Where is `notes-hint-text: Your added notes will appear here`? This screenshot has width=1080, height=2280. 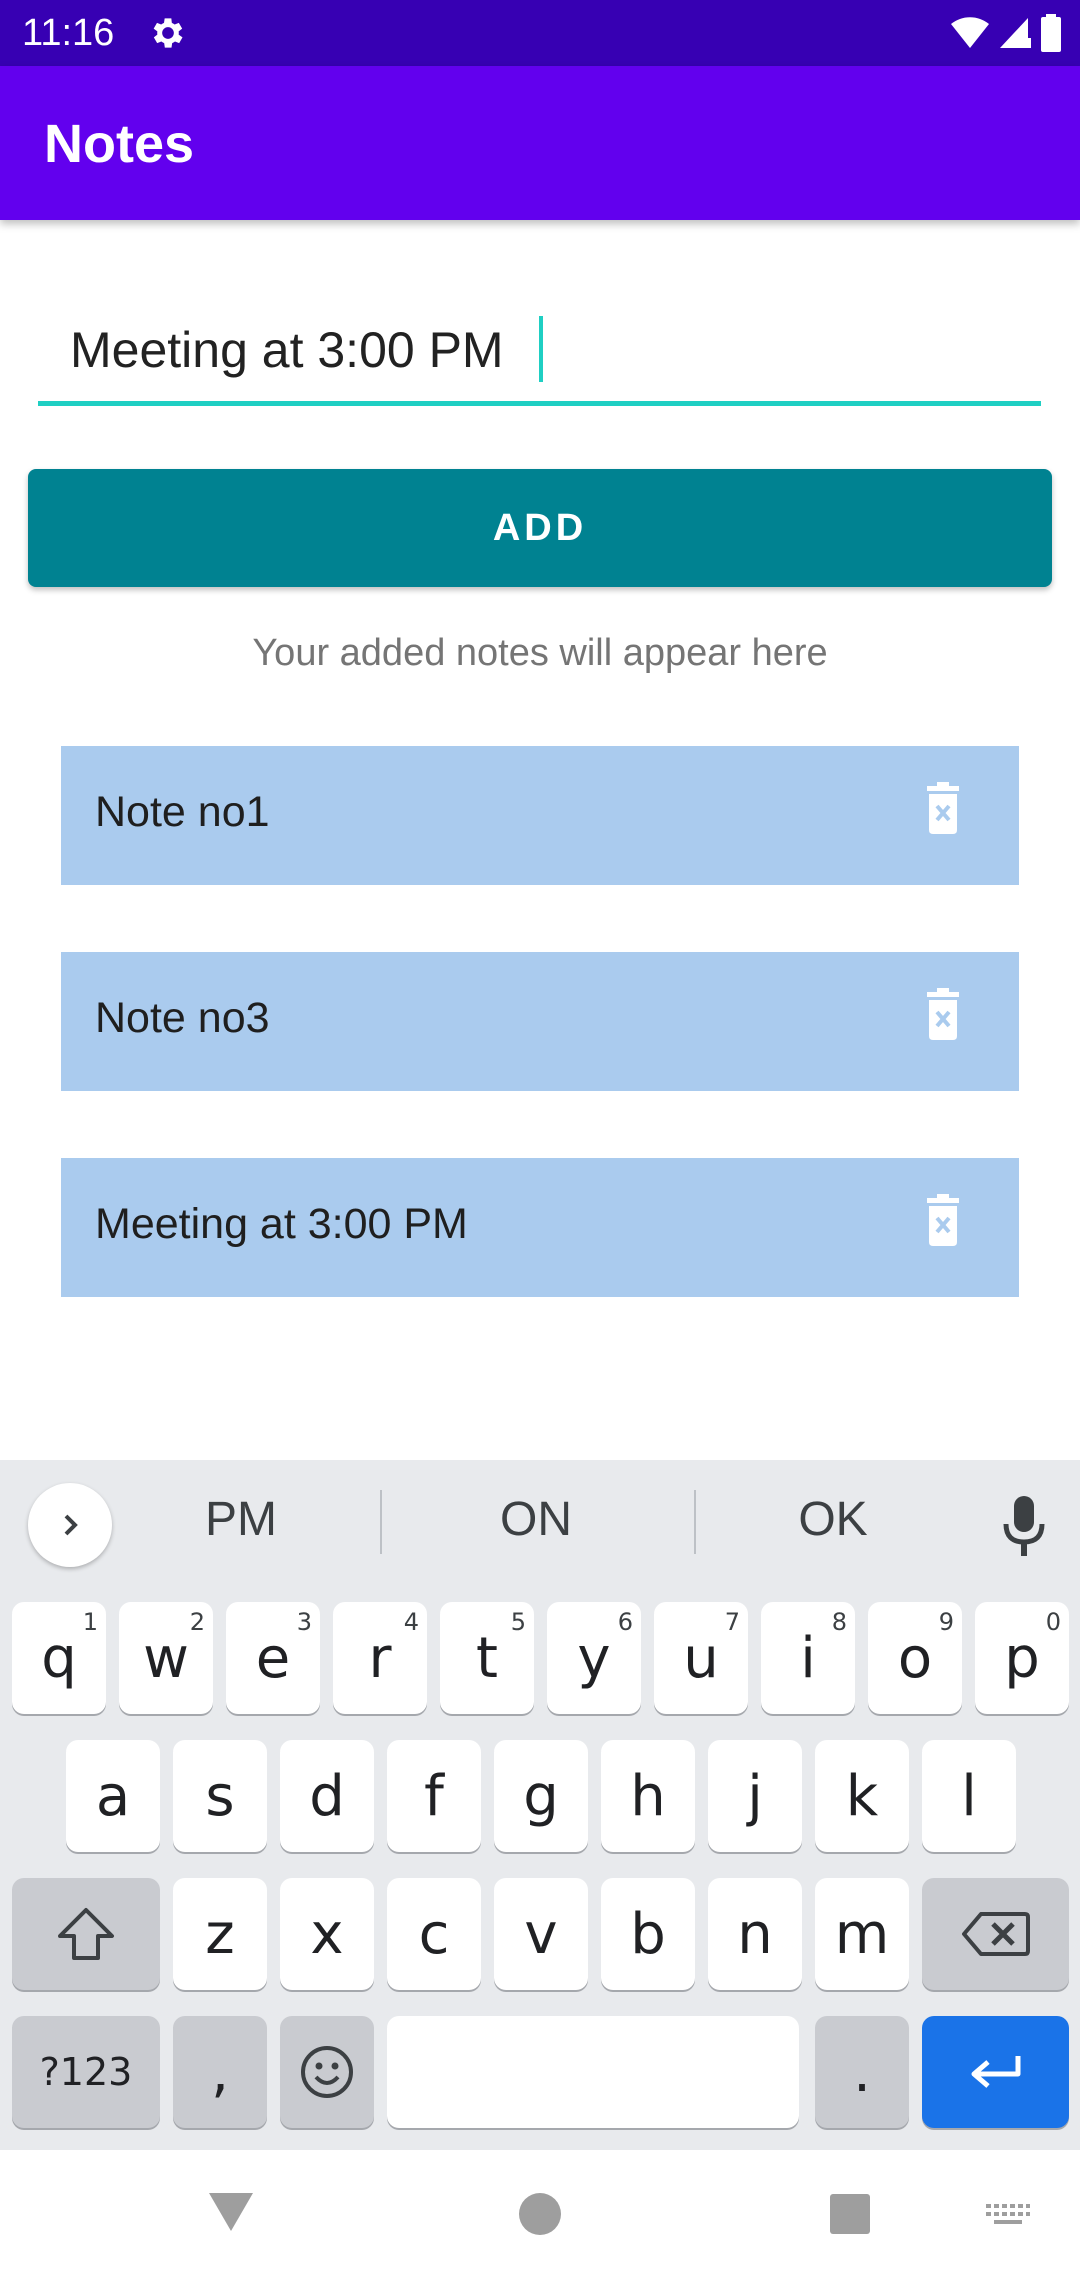 notes-hint-text: Your added notes will appear here is located at coordinates (540, 653).